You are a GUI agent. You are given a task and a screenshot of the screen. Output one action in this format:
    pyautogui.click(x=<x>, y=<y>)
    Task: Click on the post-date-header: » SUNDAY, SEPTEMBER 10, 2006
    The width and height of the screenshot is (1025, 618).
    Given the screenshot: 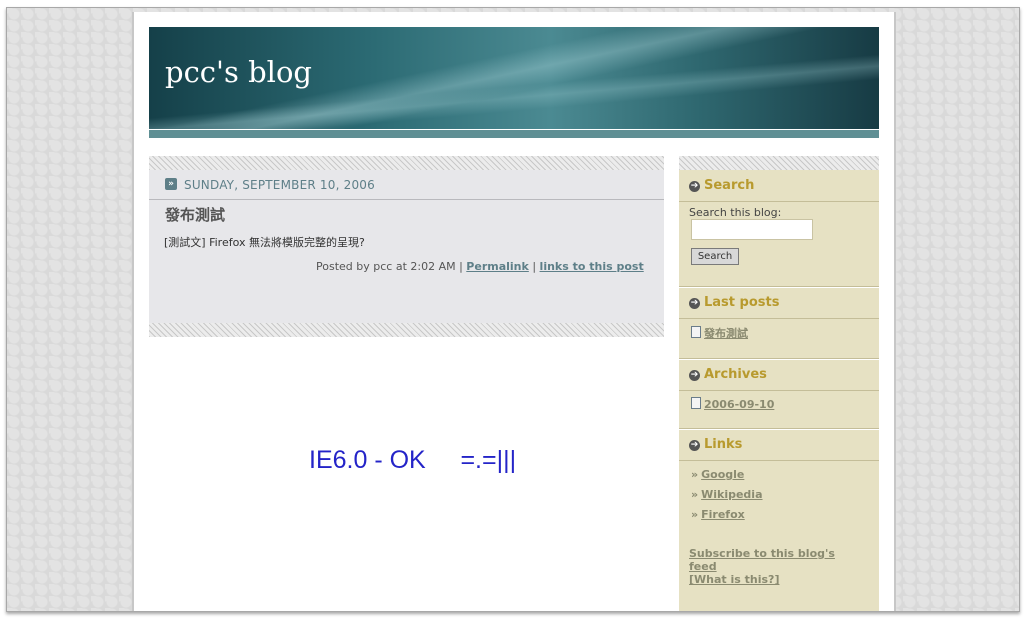 What is the action you would take?
    pyautogui.click(x=406, y=185)
    